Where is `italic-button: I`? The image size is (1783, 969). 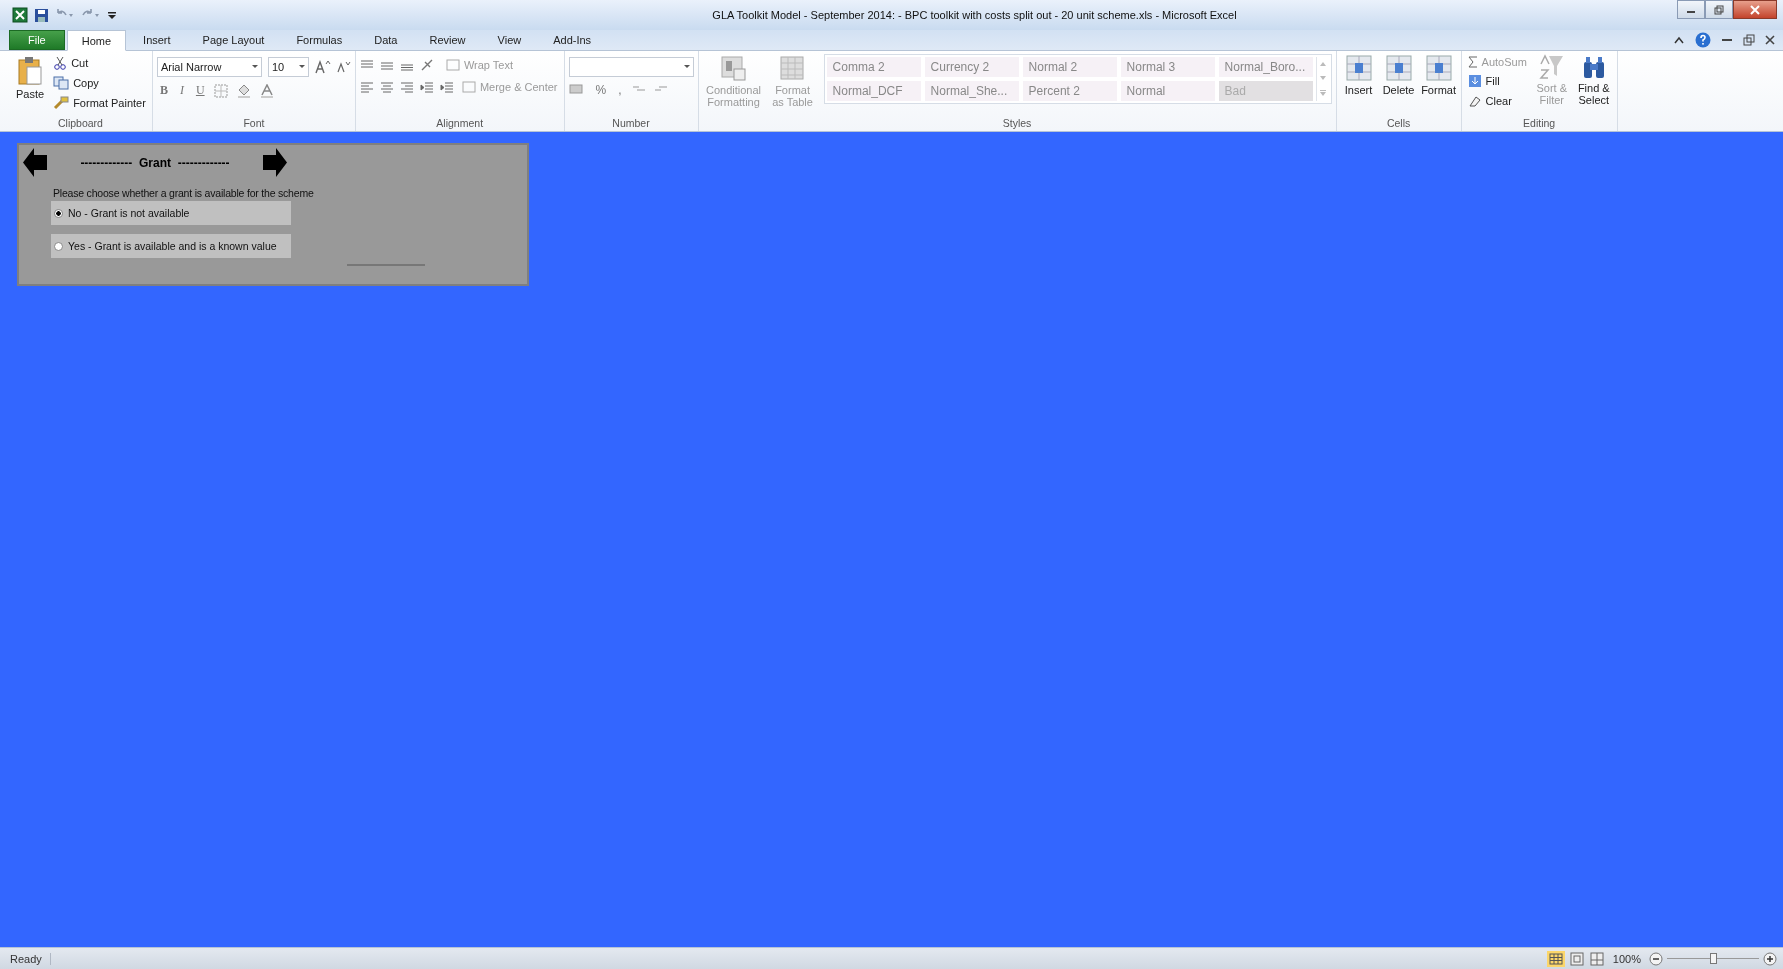 italic-button: I is located at coordinates (181, 90).